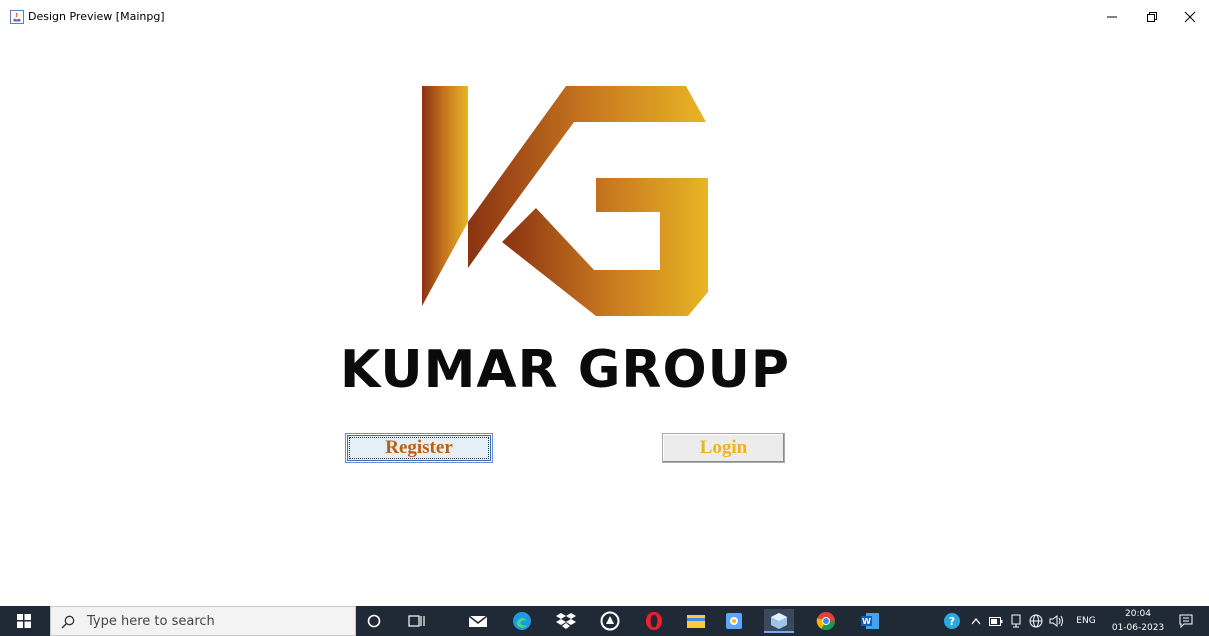 Image resolution: width=1209 pixels, height=636 pixels. I want to click on word-button: W, so click(870, 621).